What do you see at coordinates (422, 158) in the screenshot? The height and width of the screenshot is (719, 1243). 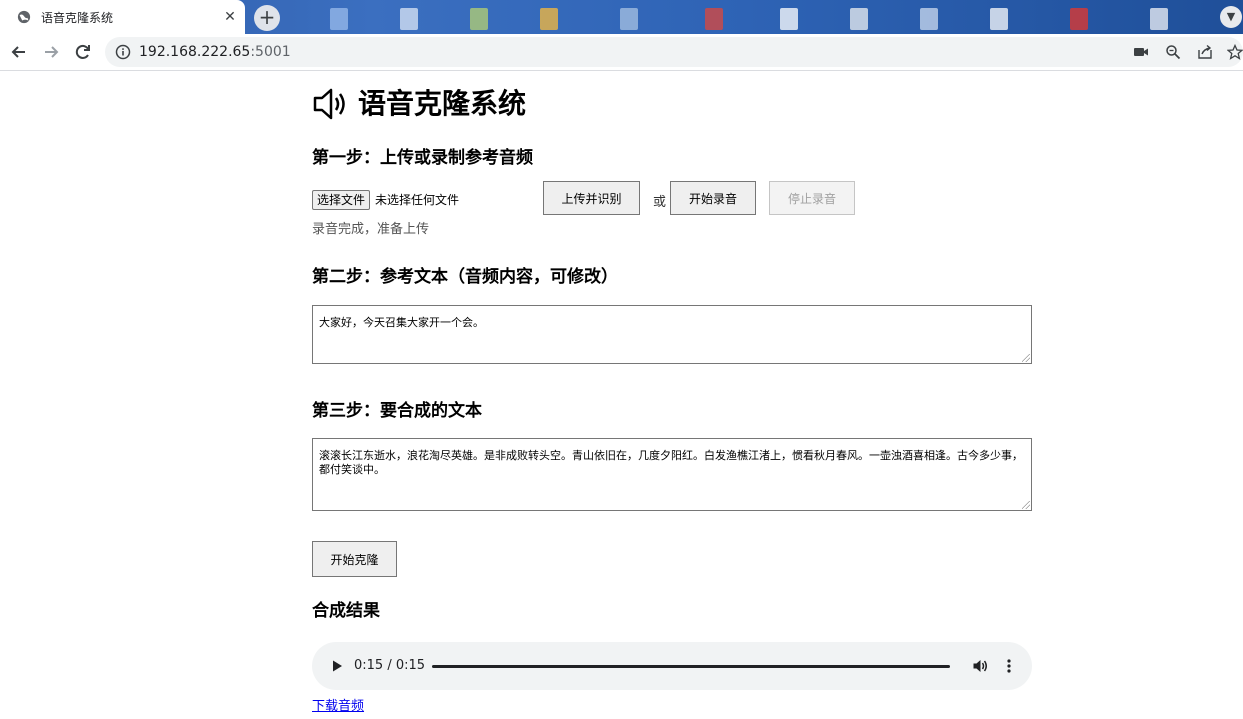 I see `step1-heading: 第一步：上传或录制参考音频` at bounding box center [422, 158].